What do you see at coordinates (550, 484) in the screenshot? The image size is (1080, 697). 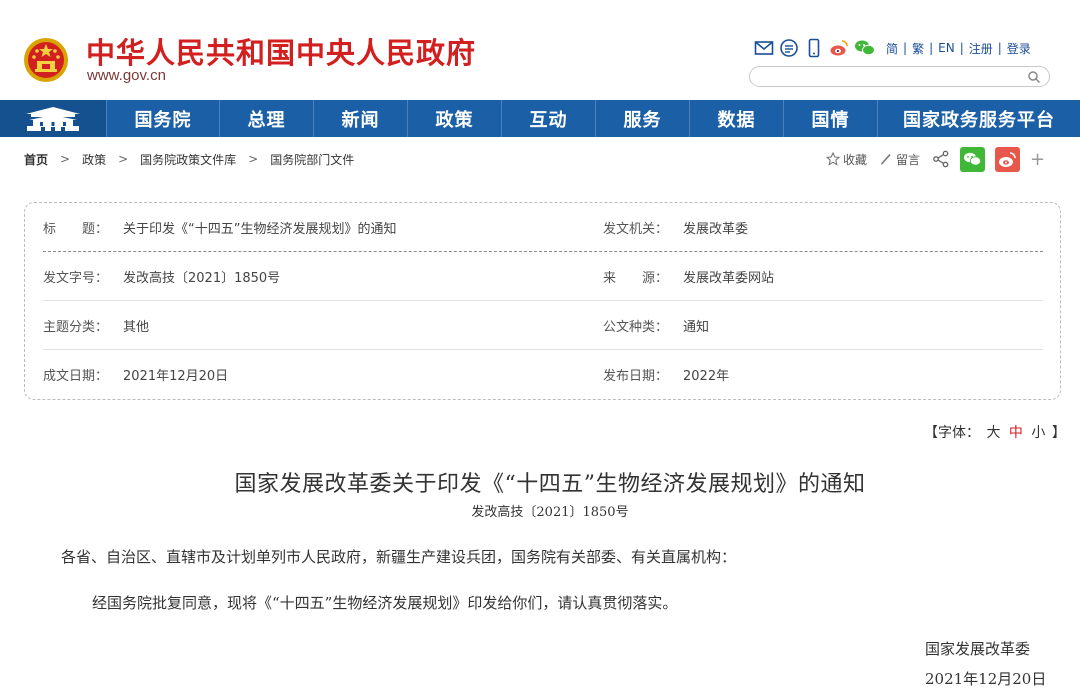 I see `article-title: 国家发展改革委关于印发《“十四五”生物经济发展规划》的通知` at bounding box center [550, 484].